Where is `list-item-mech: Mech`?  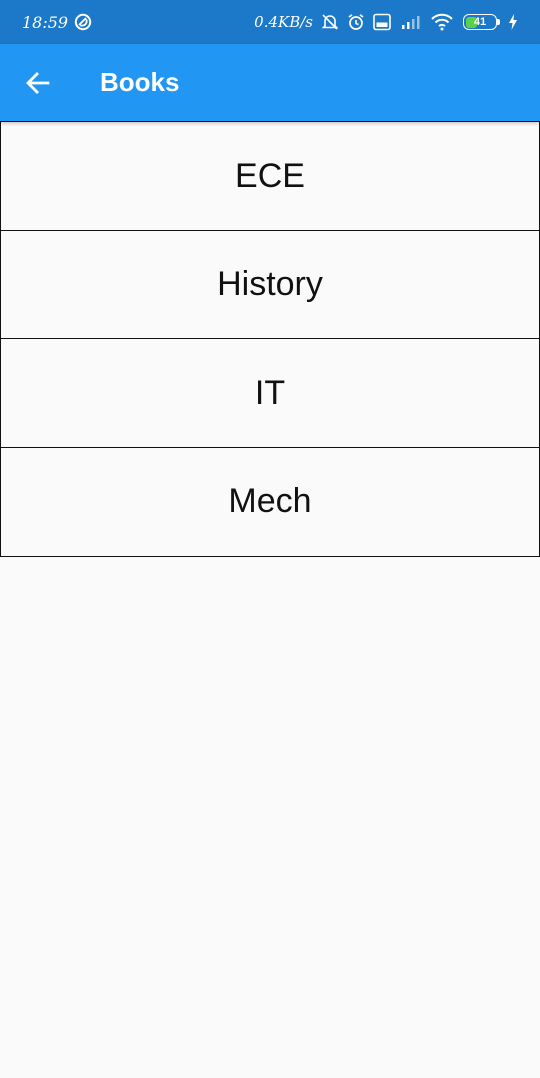
list-item-mech: Mech is located at coordinates (270, 501).